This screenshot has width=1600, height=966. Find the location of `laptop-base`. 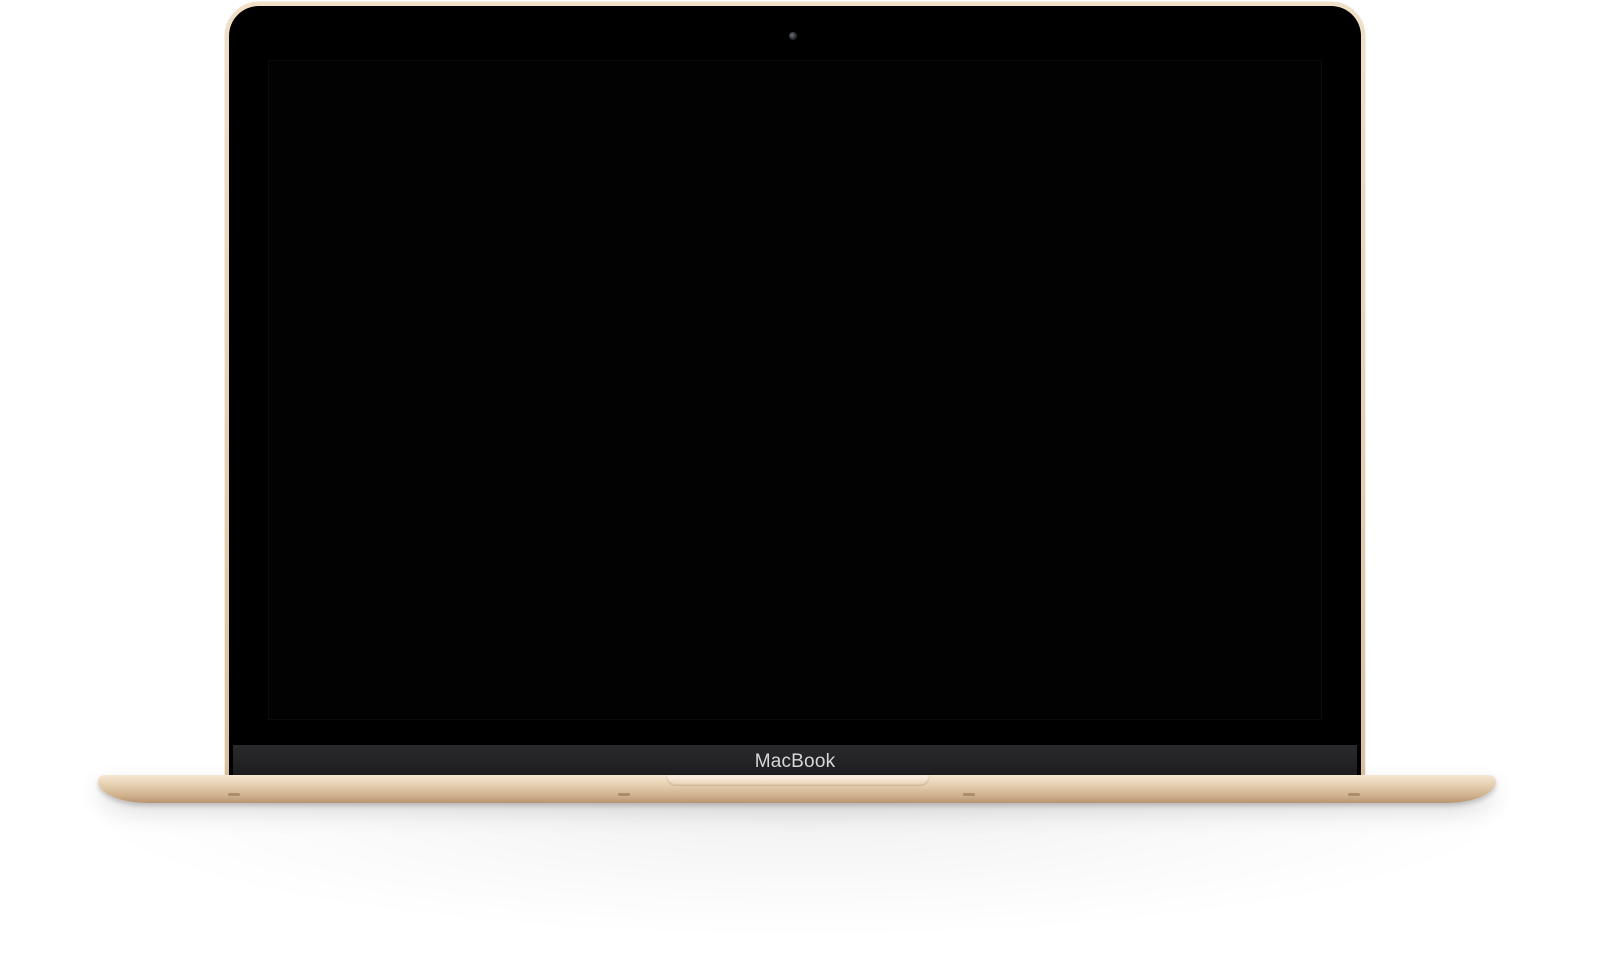

laptop-base is located at coordinates (797, 789).